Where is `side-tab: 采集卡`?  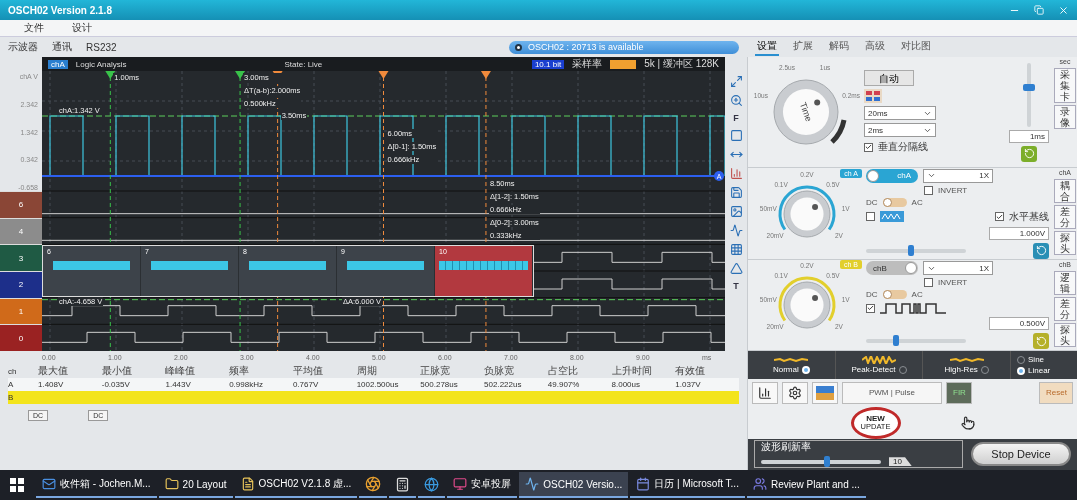
side-tab: 采集卡 is located at coordinates (1065, 85).